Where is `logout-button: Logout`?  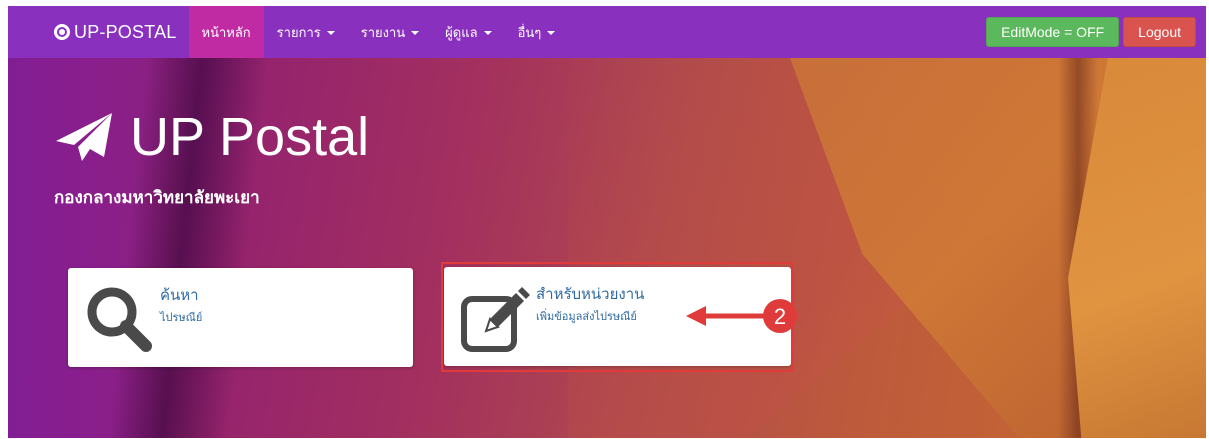 logout-button: Logout is located at coordinates (1159, 32).